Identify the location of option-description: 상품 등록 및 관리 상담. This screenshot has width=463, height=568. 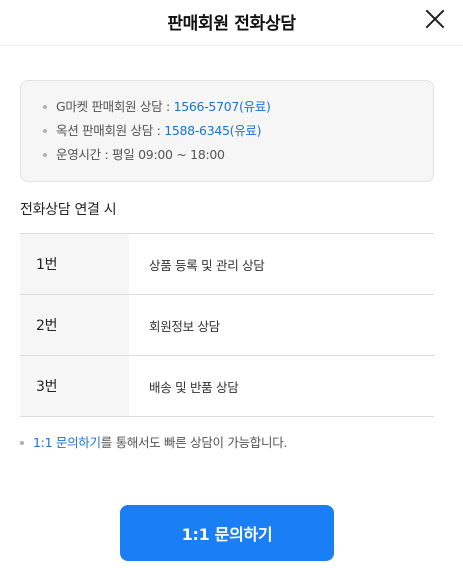
(207, 265).